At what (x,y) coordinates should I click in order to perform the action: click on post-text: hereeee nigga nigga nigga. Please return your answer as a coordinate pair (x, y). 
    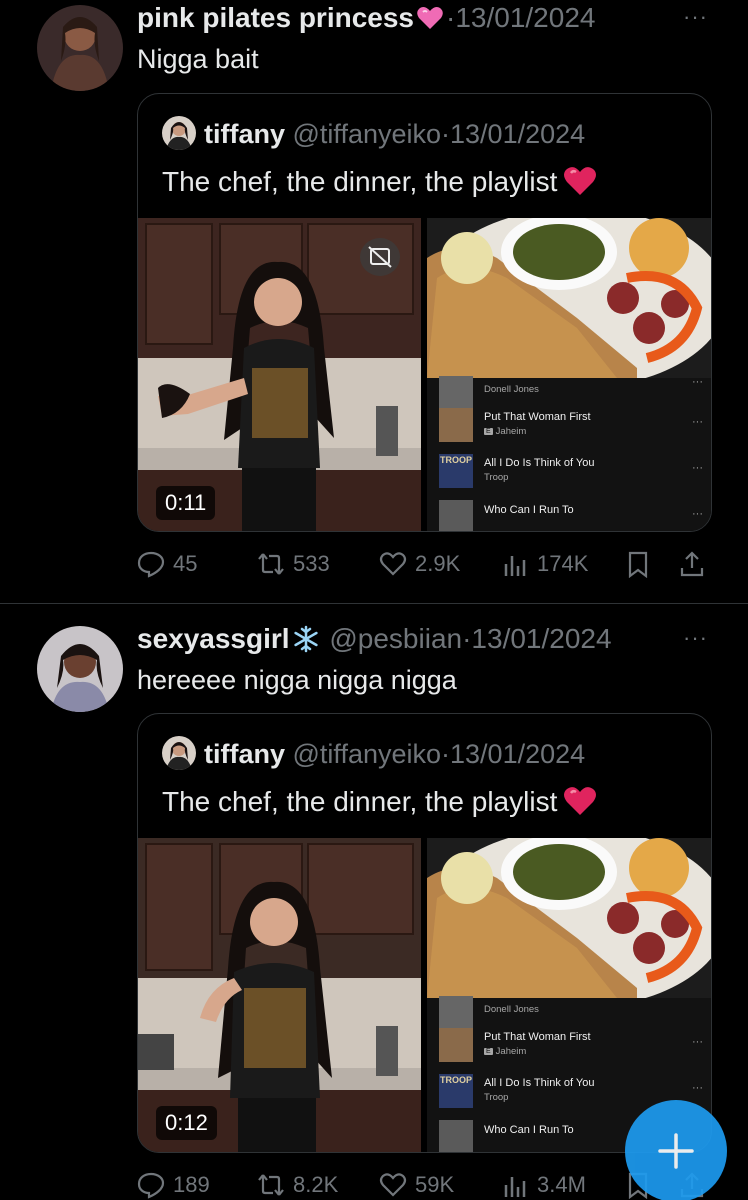
    Looking at the image, I should click on (297, 680).